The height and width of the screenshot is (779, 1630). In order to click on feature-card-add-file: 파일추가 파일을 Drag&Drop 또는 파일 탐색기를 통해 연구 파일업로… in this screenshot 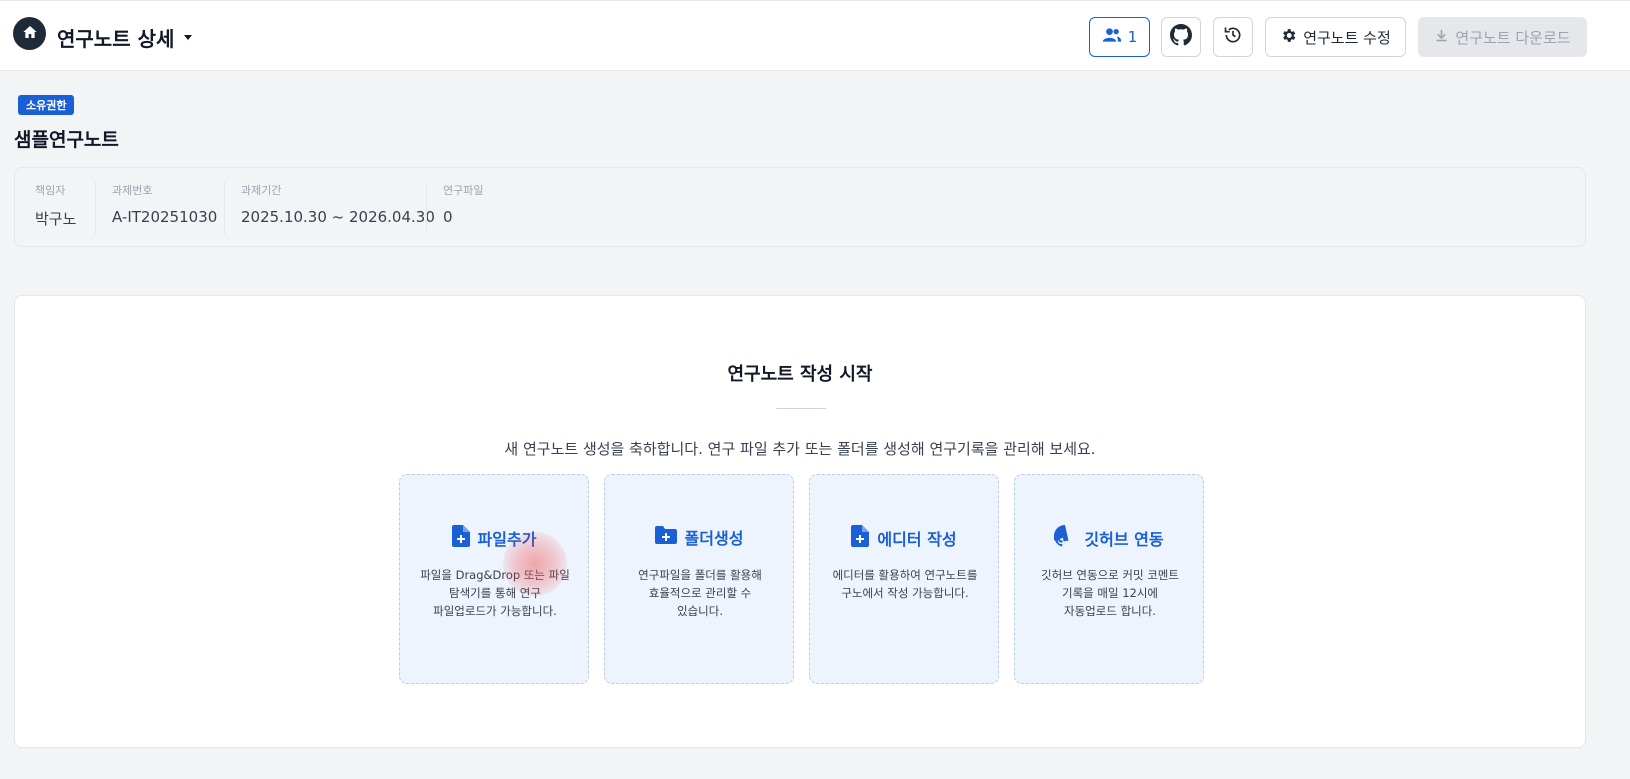, I will do `click(494, 579)`.